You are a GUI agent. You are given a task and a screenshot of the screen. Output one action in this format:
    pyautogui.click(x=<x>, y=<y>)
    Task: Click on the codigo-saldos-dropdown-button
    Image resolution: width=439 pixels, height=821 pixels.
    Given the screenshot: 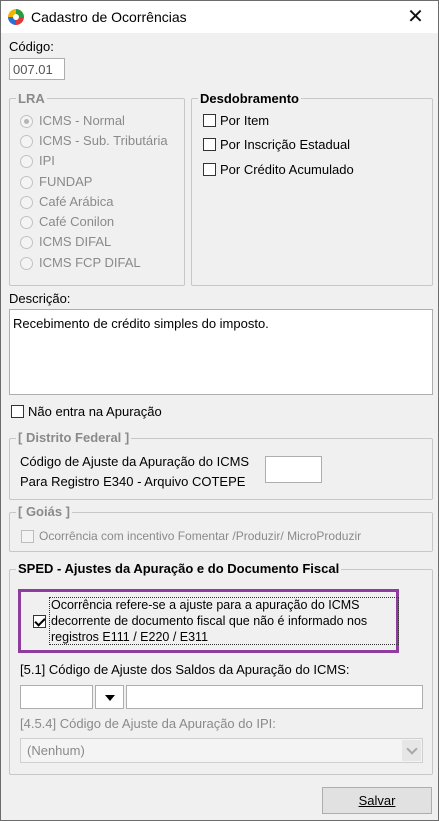 What is the action you would take?
    pyautogui.click(x=109, y=697)
    